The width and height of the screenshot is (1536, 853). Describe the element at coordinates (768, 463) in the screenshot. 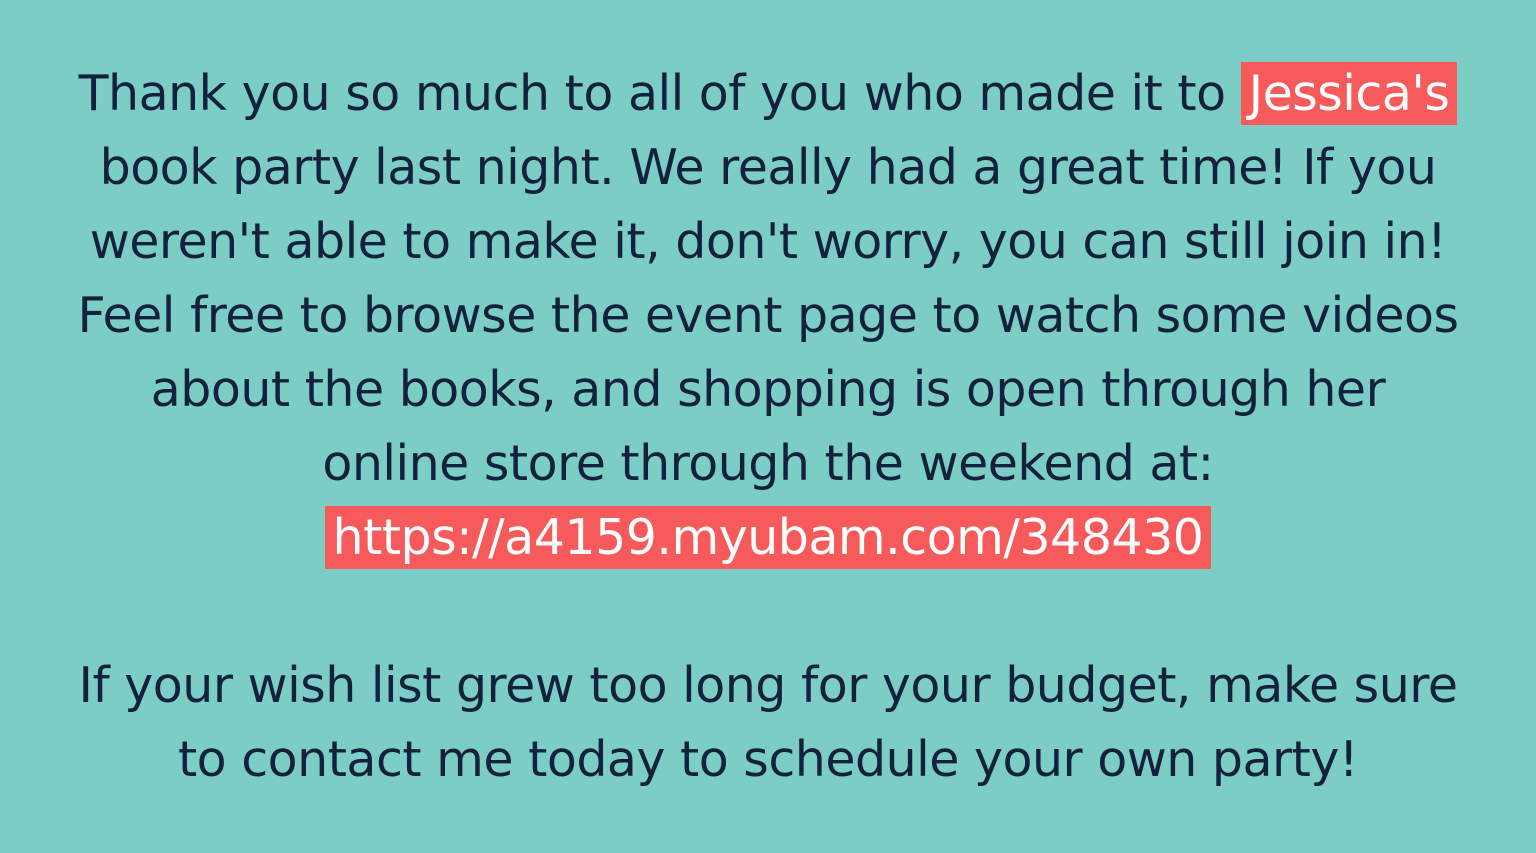

I see `message-line-6: online store through the weekend at:` at that location.